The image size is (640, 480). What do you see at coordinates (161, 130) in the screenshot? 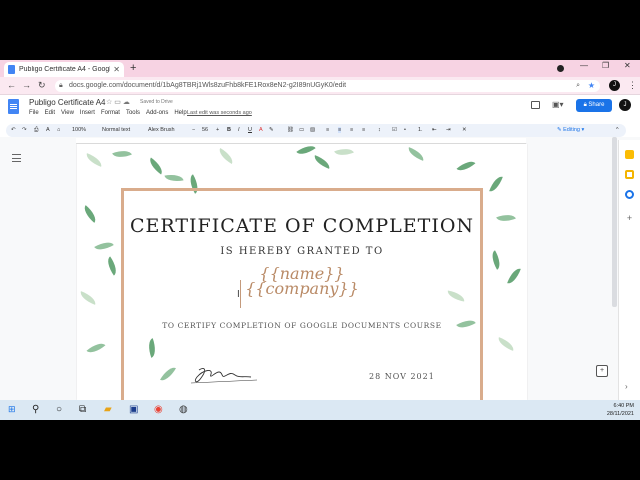
I see `font-select: Alex Brush` at bounding box center [161, 130].